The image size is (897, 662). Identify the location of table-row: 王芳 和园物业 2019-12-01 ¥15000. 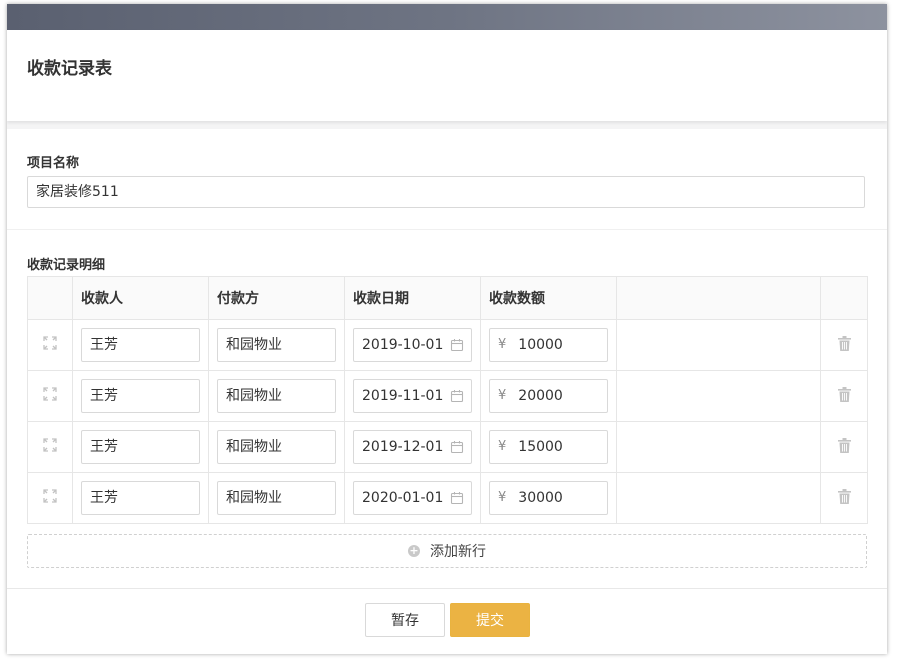
(447, 447).